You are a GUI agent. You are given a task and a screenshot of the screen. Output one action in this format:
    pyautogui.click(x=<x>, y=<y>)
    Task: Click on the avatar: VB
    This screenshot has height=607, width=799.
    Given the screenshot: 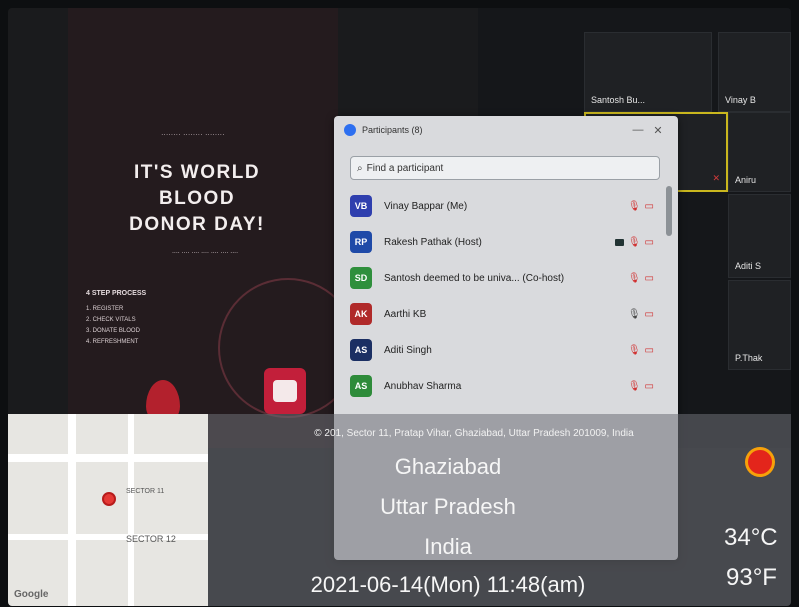 What is the action you would take?
    pyautogui.click(x=361, y=206)
    